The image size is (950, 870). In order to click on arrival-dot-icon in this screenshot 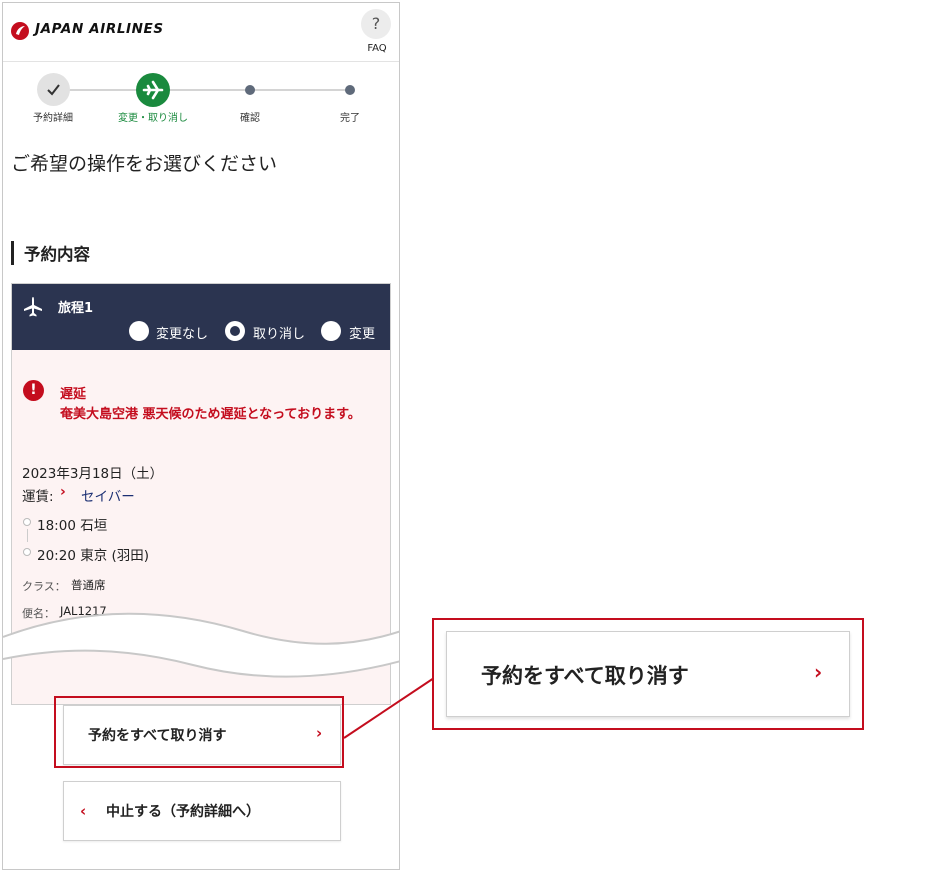, I will do `click(27, 552)`.